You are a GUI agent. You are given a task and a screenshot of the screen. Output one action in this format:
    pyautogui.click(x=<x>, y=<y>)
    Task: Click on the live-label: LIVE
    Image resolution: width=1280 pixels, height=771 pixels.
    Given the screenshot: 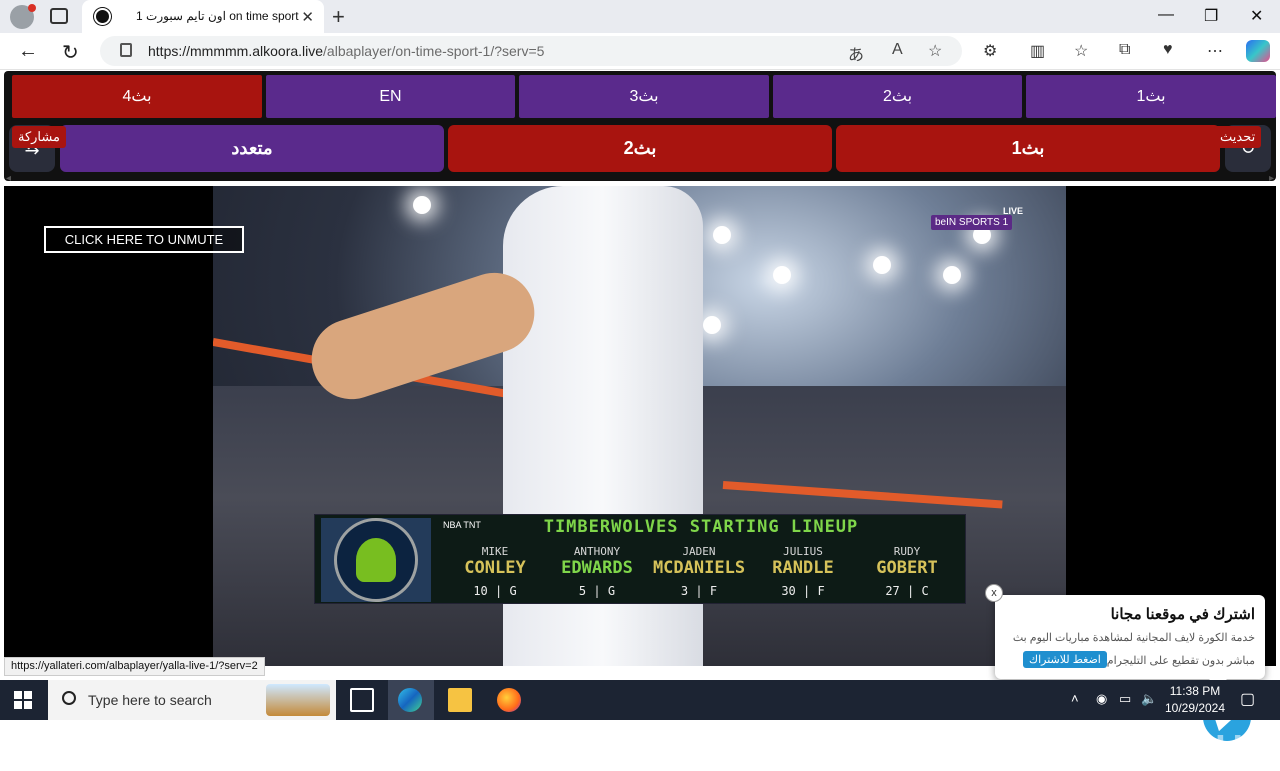 What is the action you would take?
    pyautogui.click(x=1012, y=211)
    